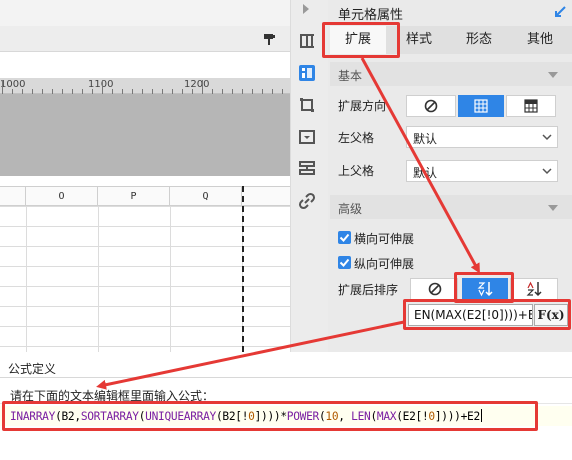 This screenshot has width=572, height=460. Describe the element at coordinates (145, 65) in the screenshot. I see `blank-band` at that location.